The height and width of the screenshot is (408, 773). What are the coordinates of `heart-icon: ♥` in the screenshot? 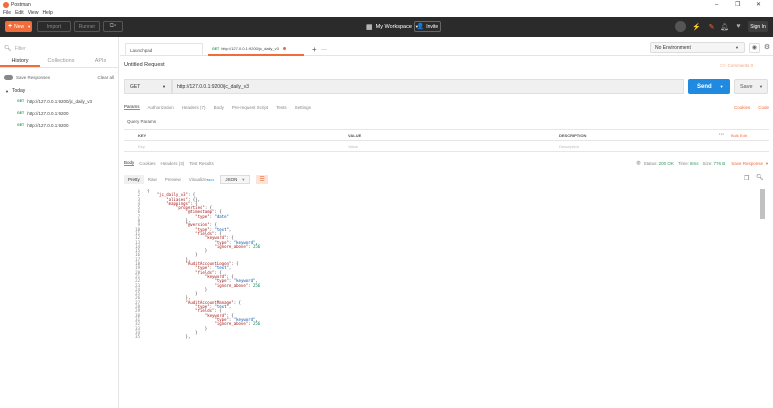 It's located at (738, 26).